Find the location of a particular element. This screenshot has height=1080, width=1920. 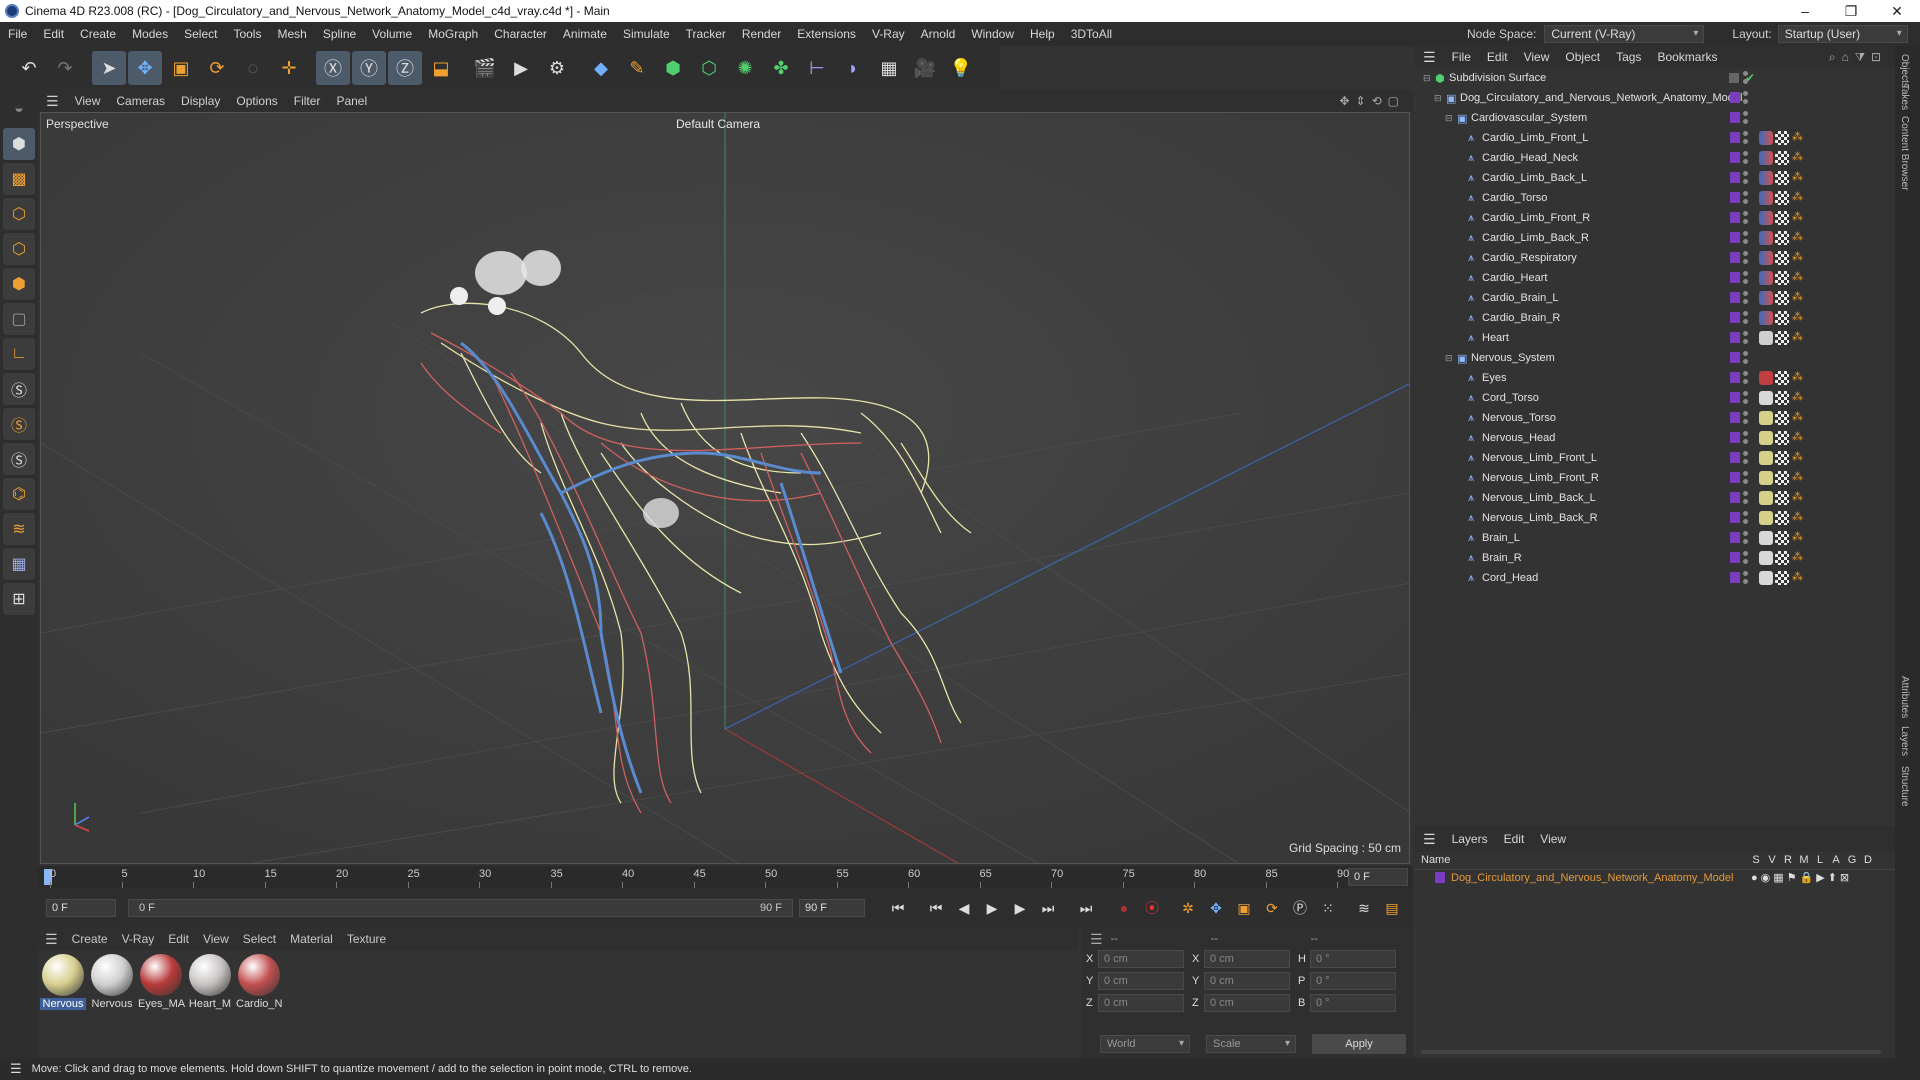

viewport-menu-cameras: Cameras is located at coordinates (140, 101).